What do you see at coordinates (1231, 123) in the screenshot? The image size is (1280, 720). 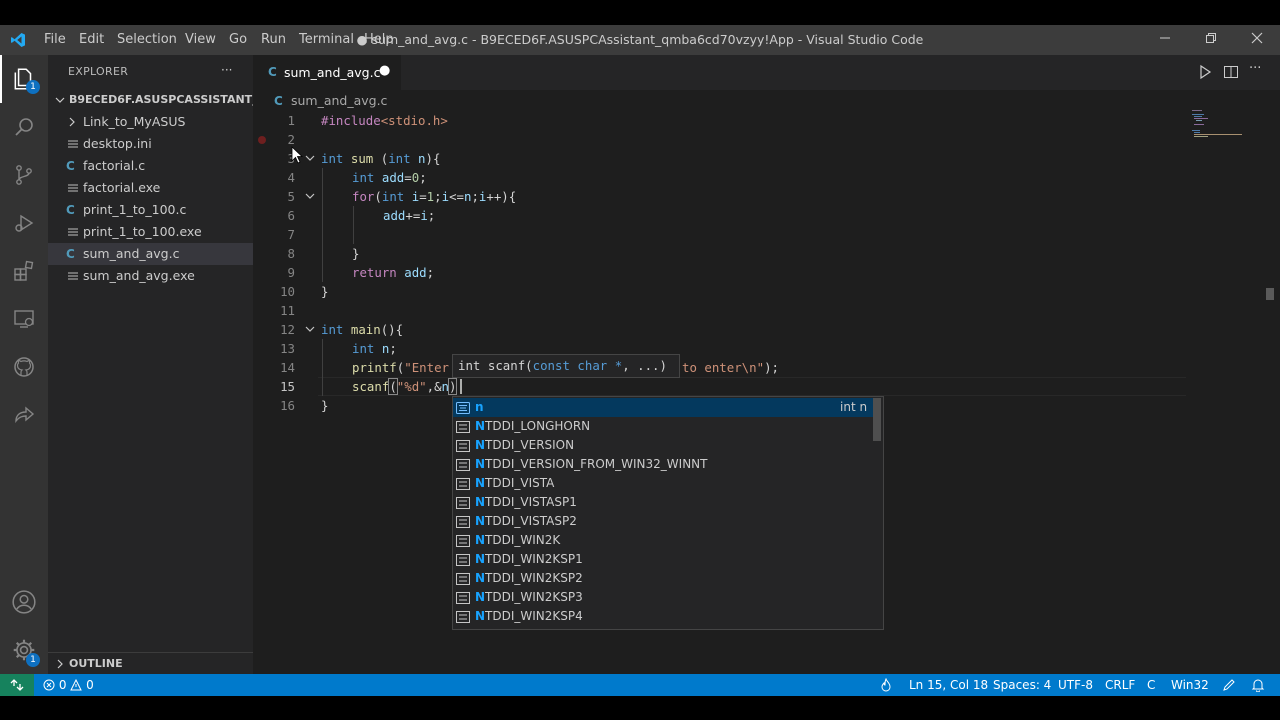 I see `minimap` at bounding box center [1231, 123].